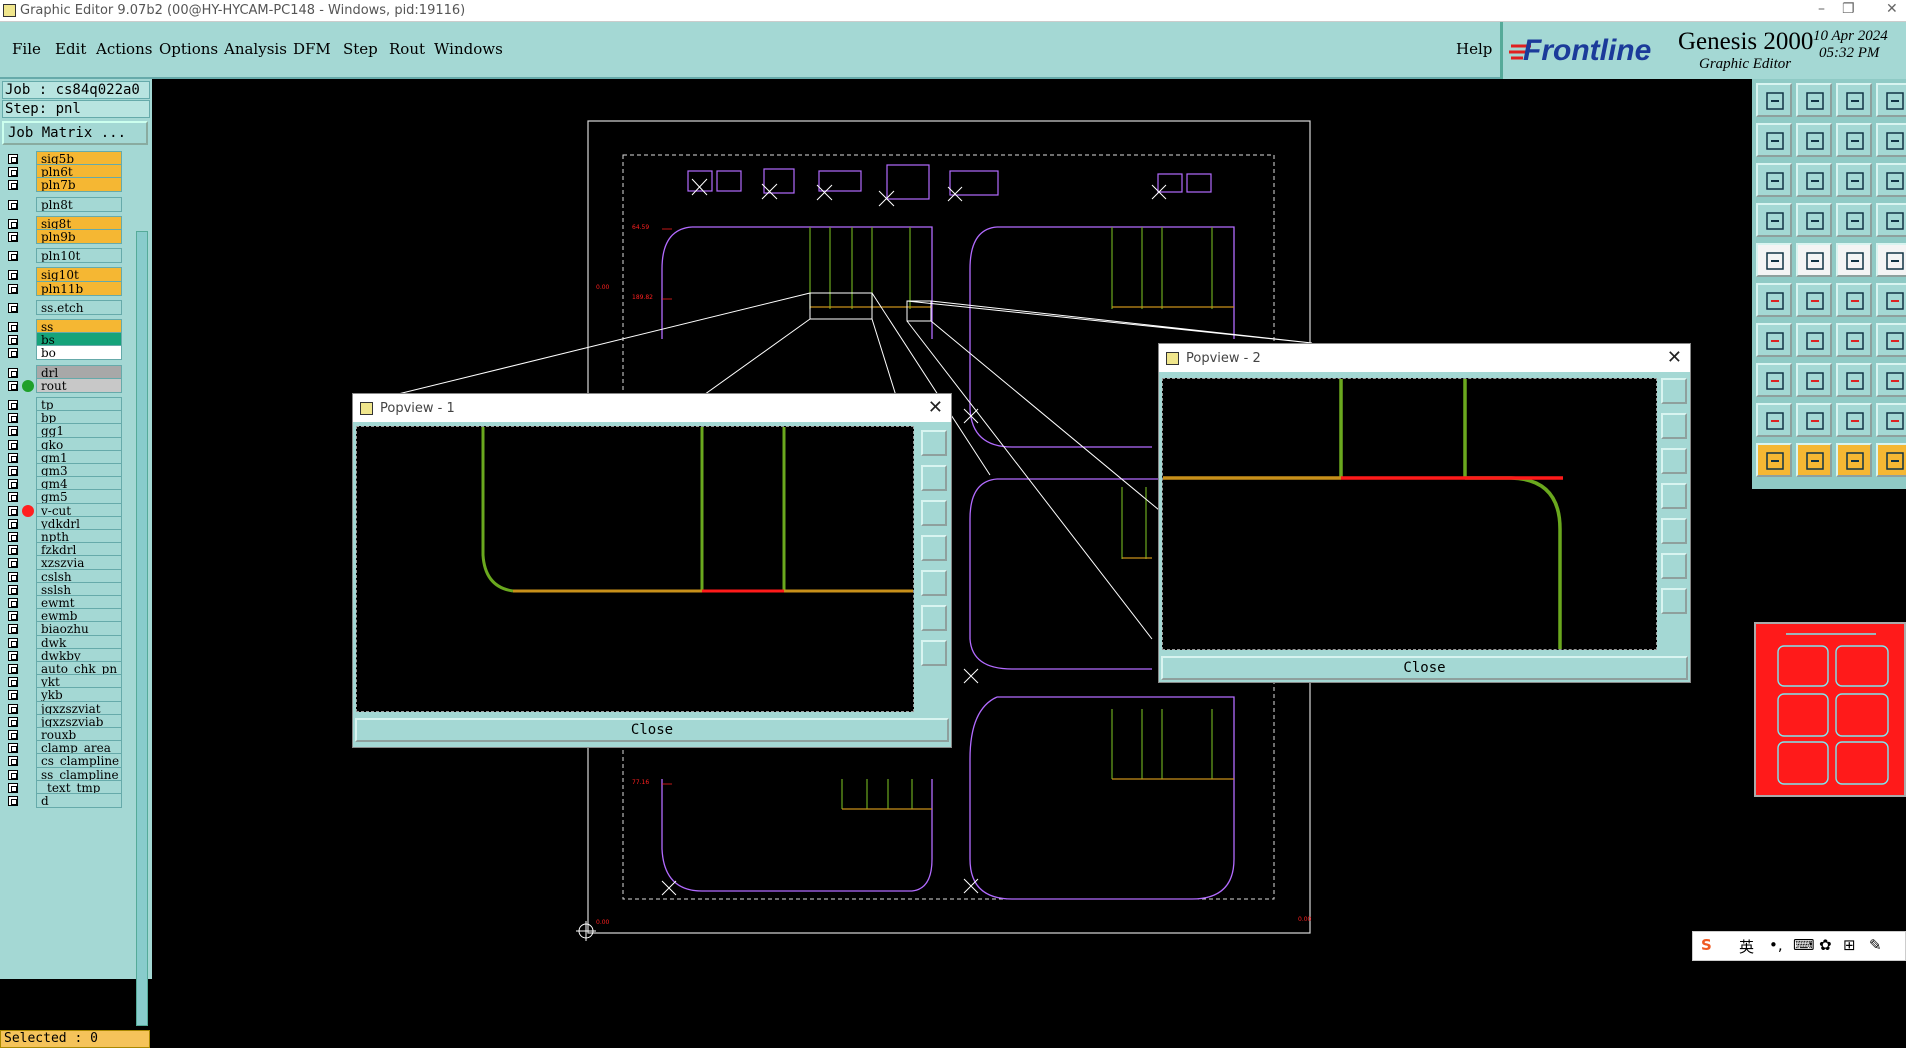 The width and height of the screenshot is (1906, 1048). I want to click on tool-move-icon, so click(1774, 180).